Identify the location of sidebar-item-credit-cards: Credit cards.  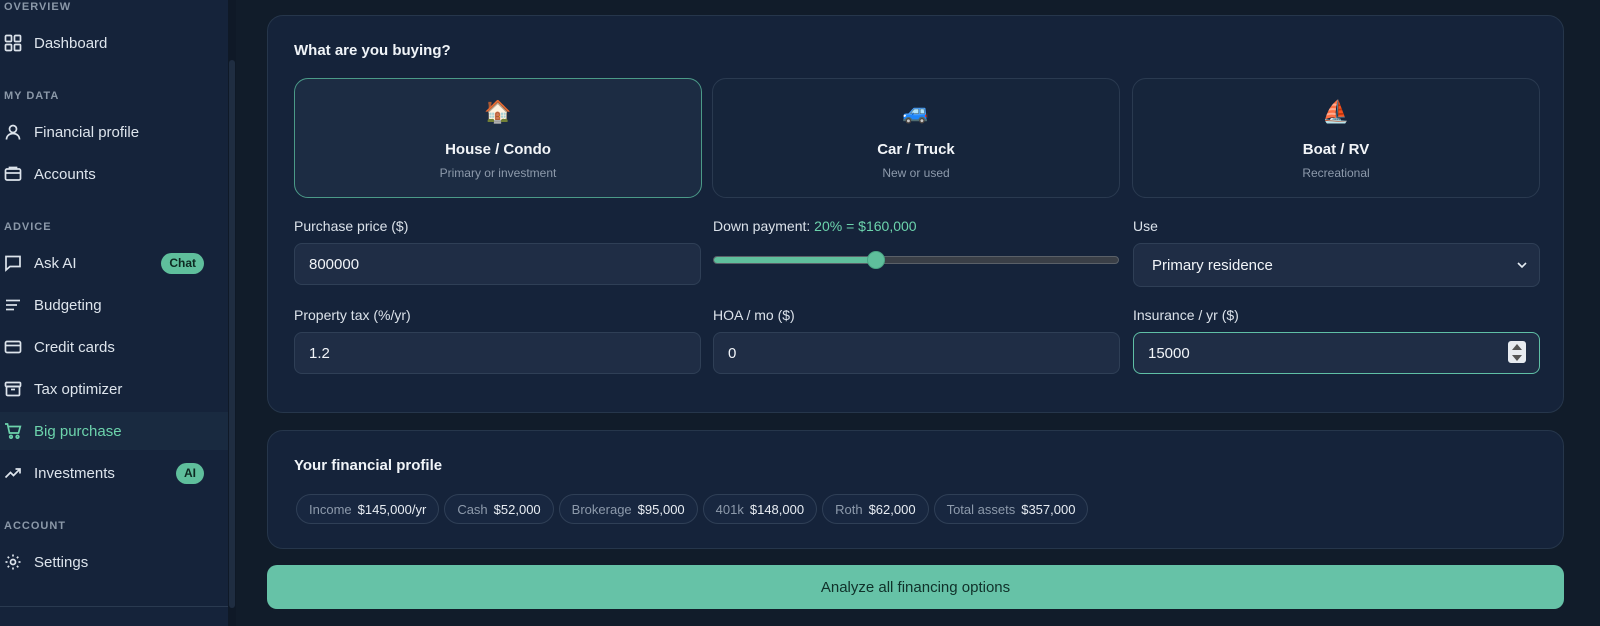
(114, 347).